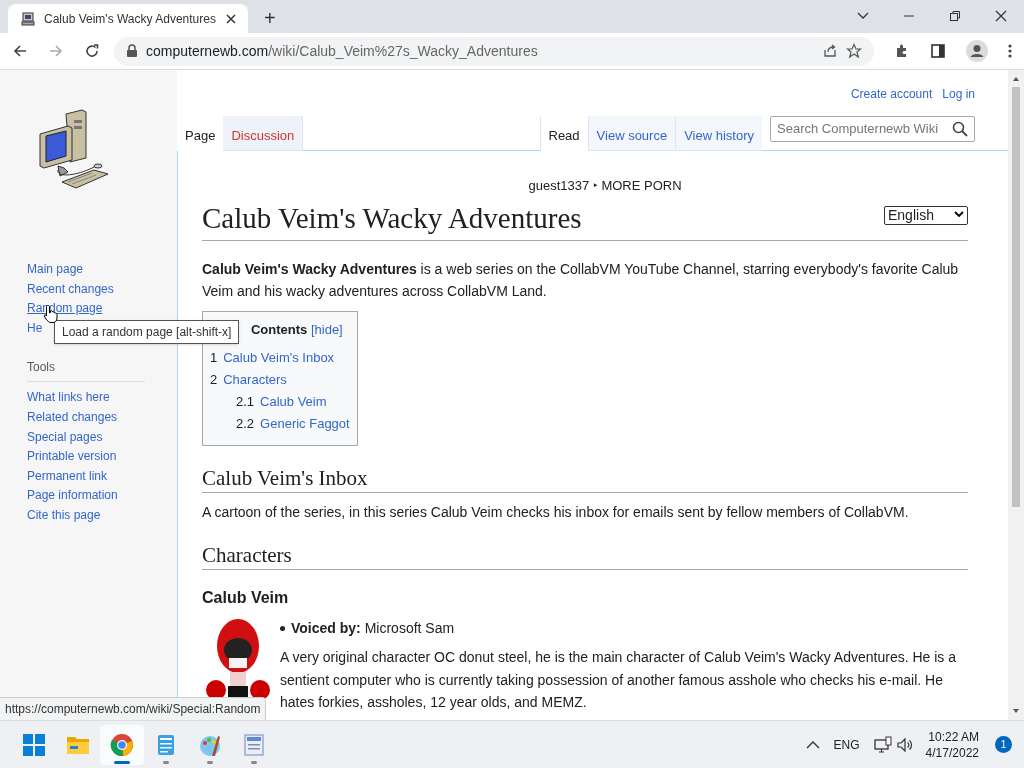  What do you see at coordinates (904, 744) in the screenshot?
I see `volume-icon` at bounding box center [904, 744].